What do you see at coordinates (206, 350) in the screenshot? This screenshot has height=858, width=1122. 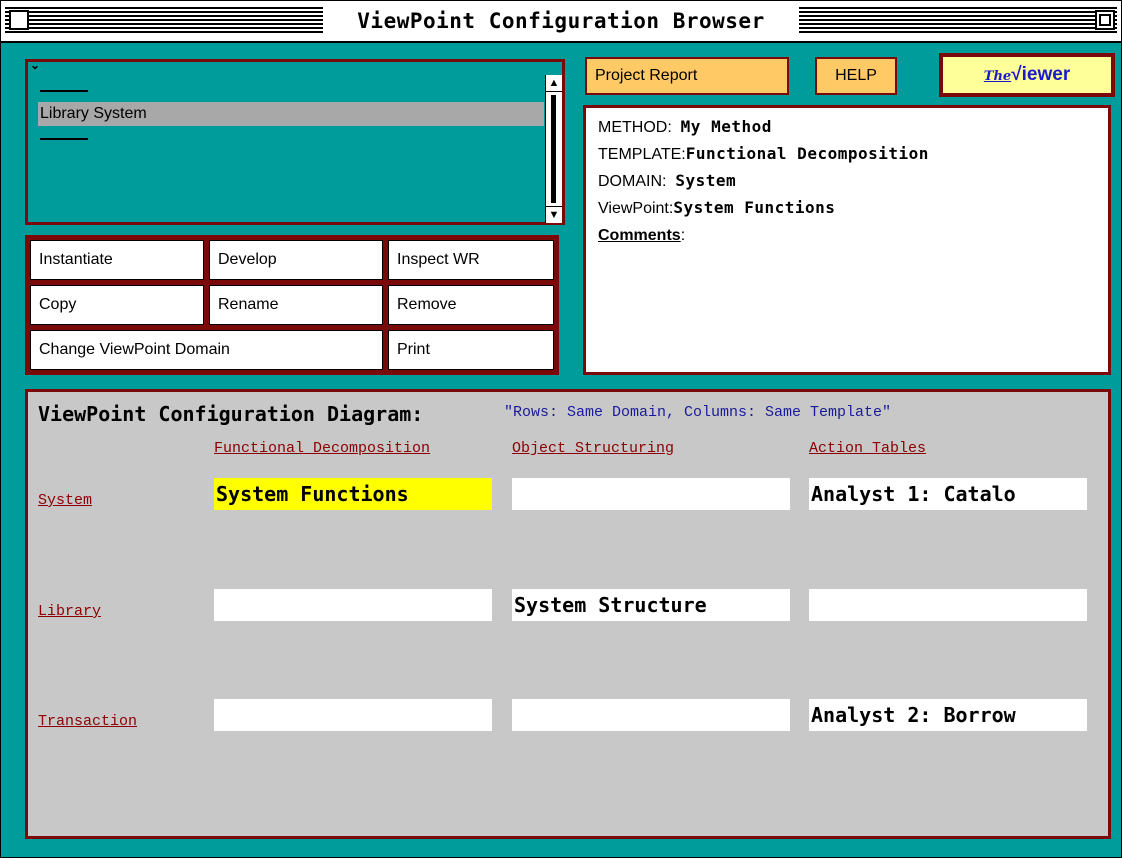 I see `change-viewpoint-domain-button: Change ViewPoint Domain` at bounding box center [206, 350].